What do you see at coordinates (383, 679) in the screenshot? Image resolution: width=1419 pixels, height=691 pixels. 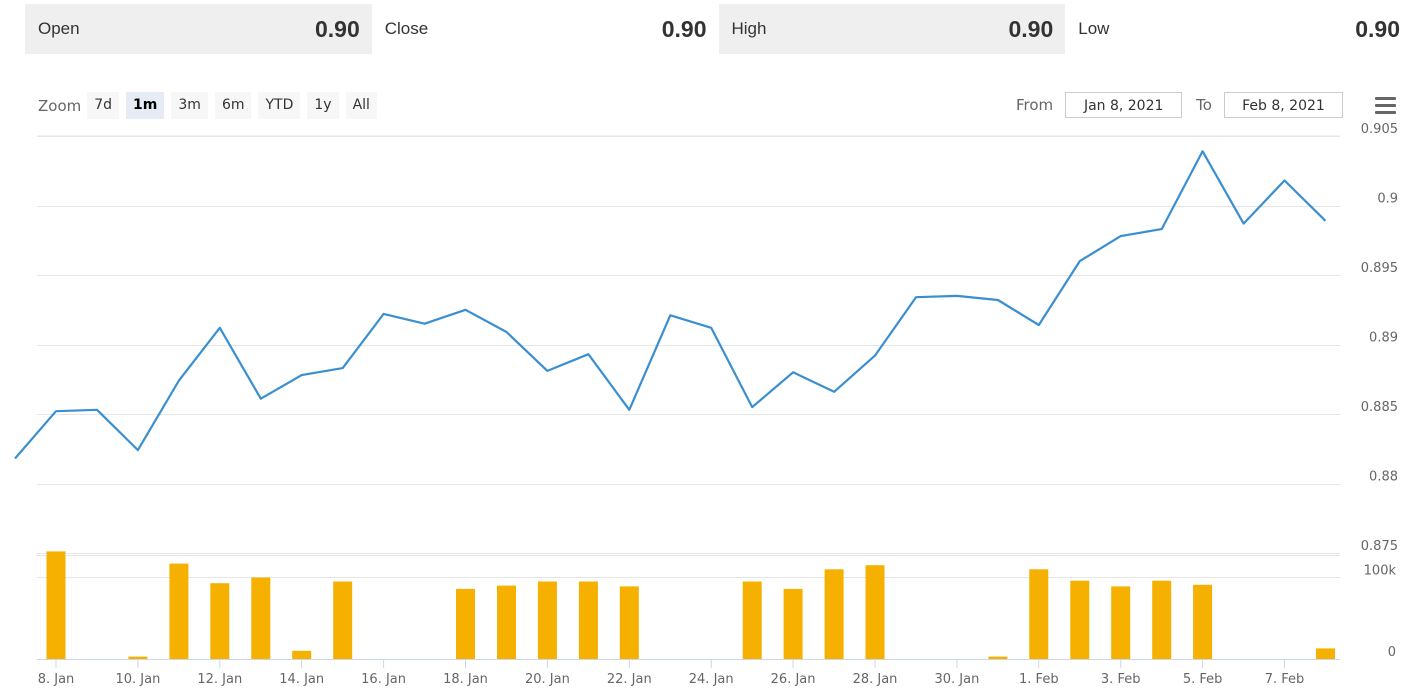 I see `x-tick-label: 16. Jan` at bounding box center [383, 679].